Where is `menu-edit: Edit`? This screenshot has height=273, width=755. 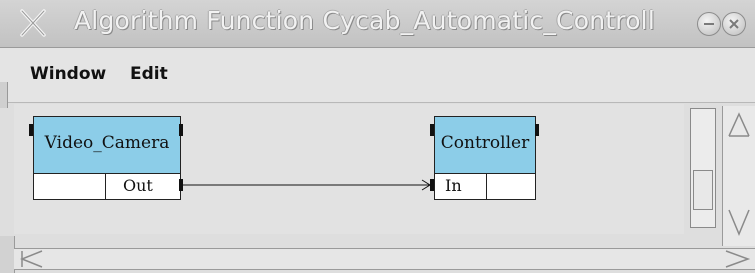 menu-edit: Edit is located at coordinates (149, 74).